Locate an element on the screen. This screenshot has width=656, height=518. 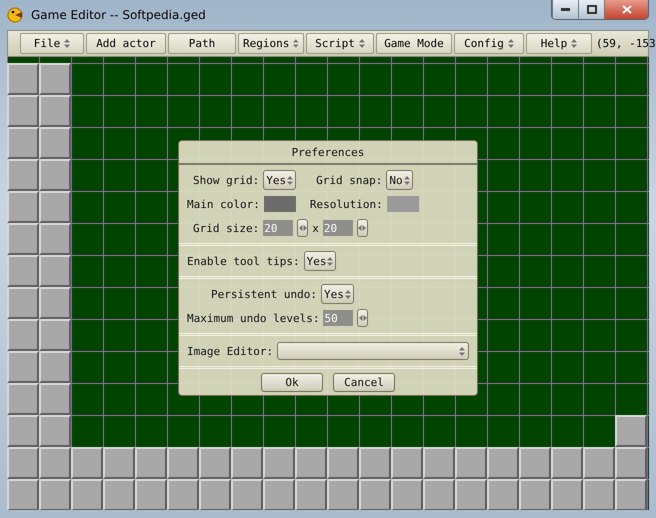
window-title: Game Editor -- Softpedia.ged is located at coordinates (118, 15).